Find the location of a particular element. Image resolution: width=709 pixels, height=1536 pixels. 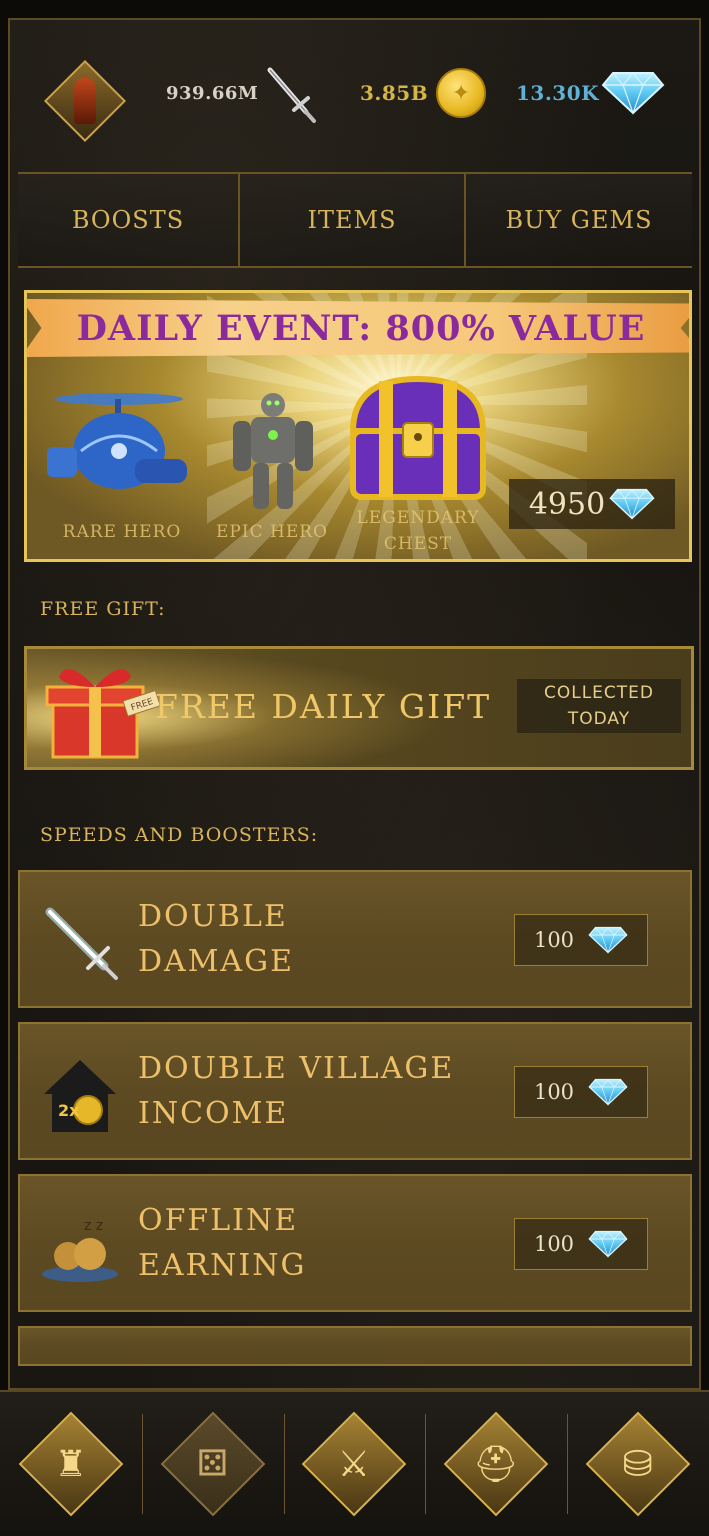

double-damage-card: DOUBLE DAMAGE 100 is located at coordinates (355, 939).